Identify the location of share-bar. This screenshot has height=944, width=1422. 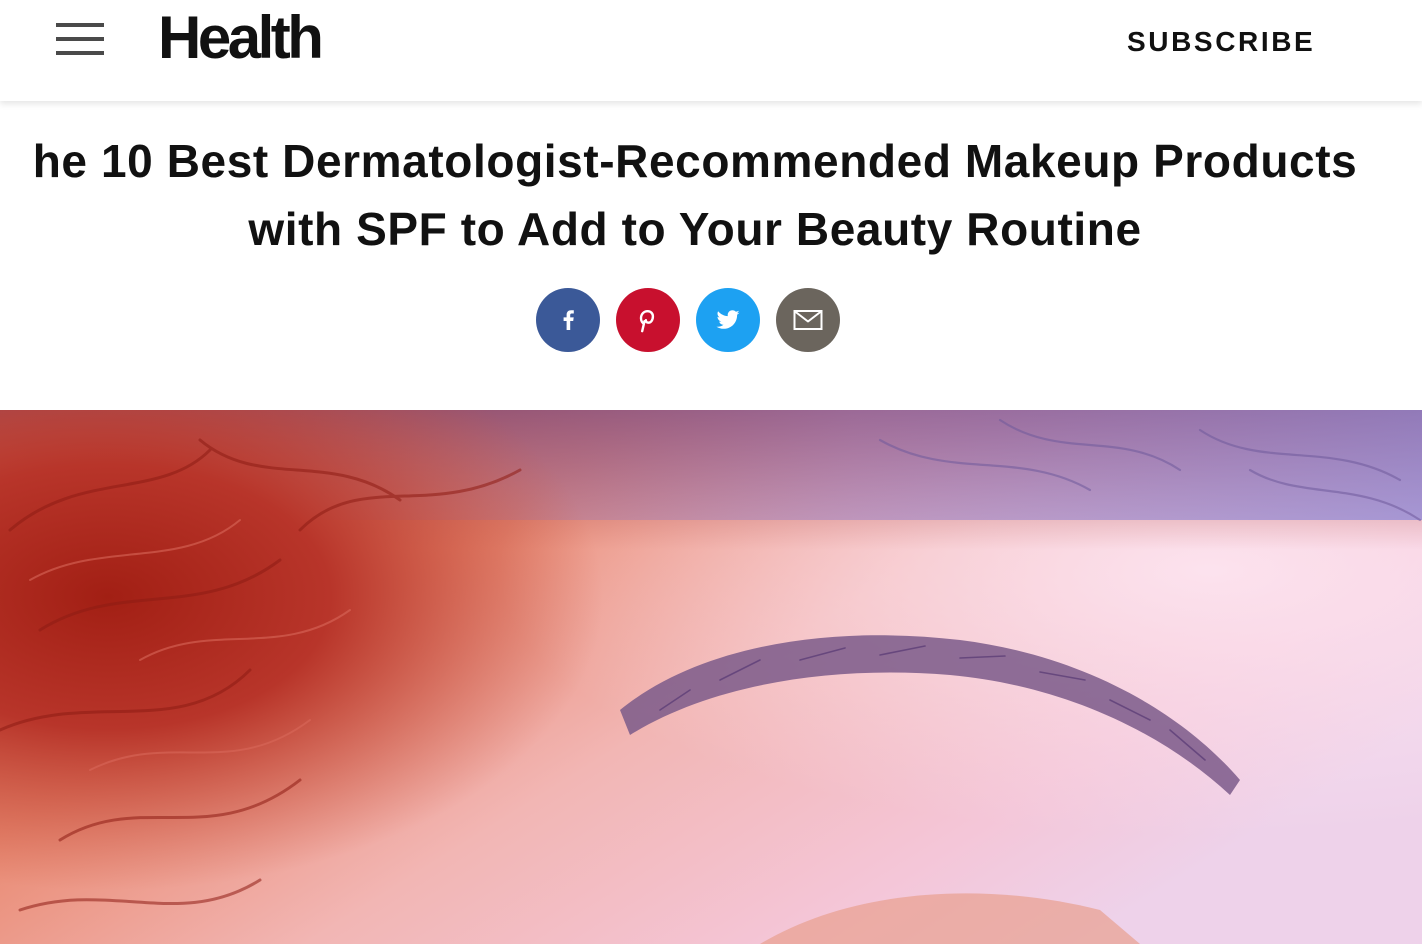
(688, 320).